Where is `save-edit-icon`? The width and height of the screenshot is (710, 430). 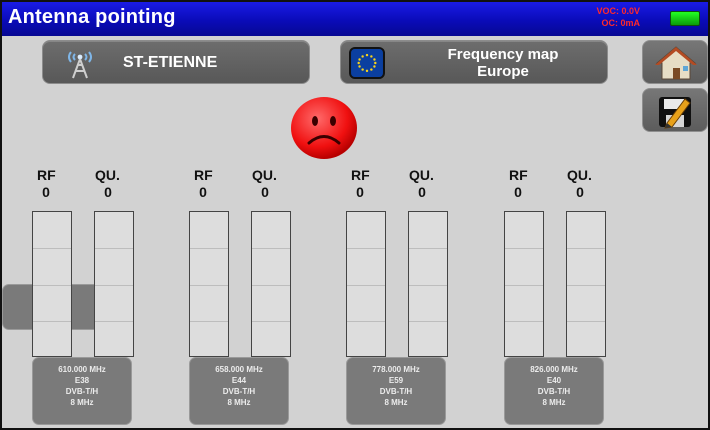 save-edit-icon is located at coordinates (675, 113).